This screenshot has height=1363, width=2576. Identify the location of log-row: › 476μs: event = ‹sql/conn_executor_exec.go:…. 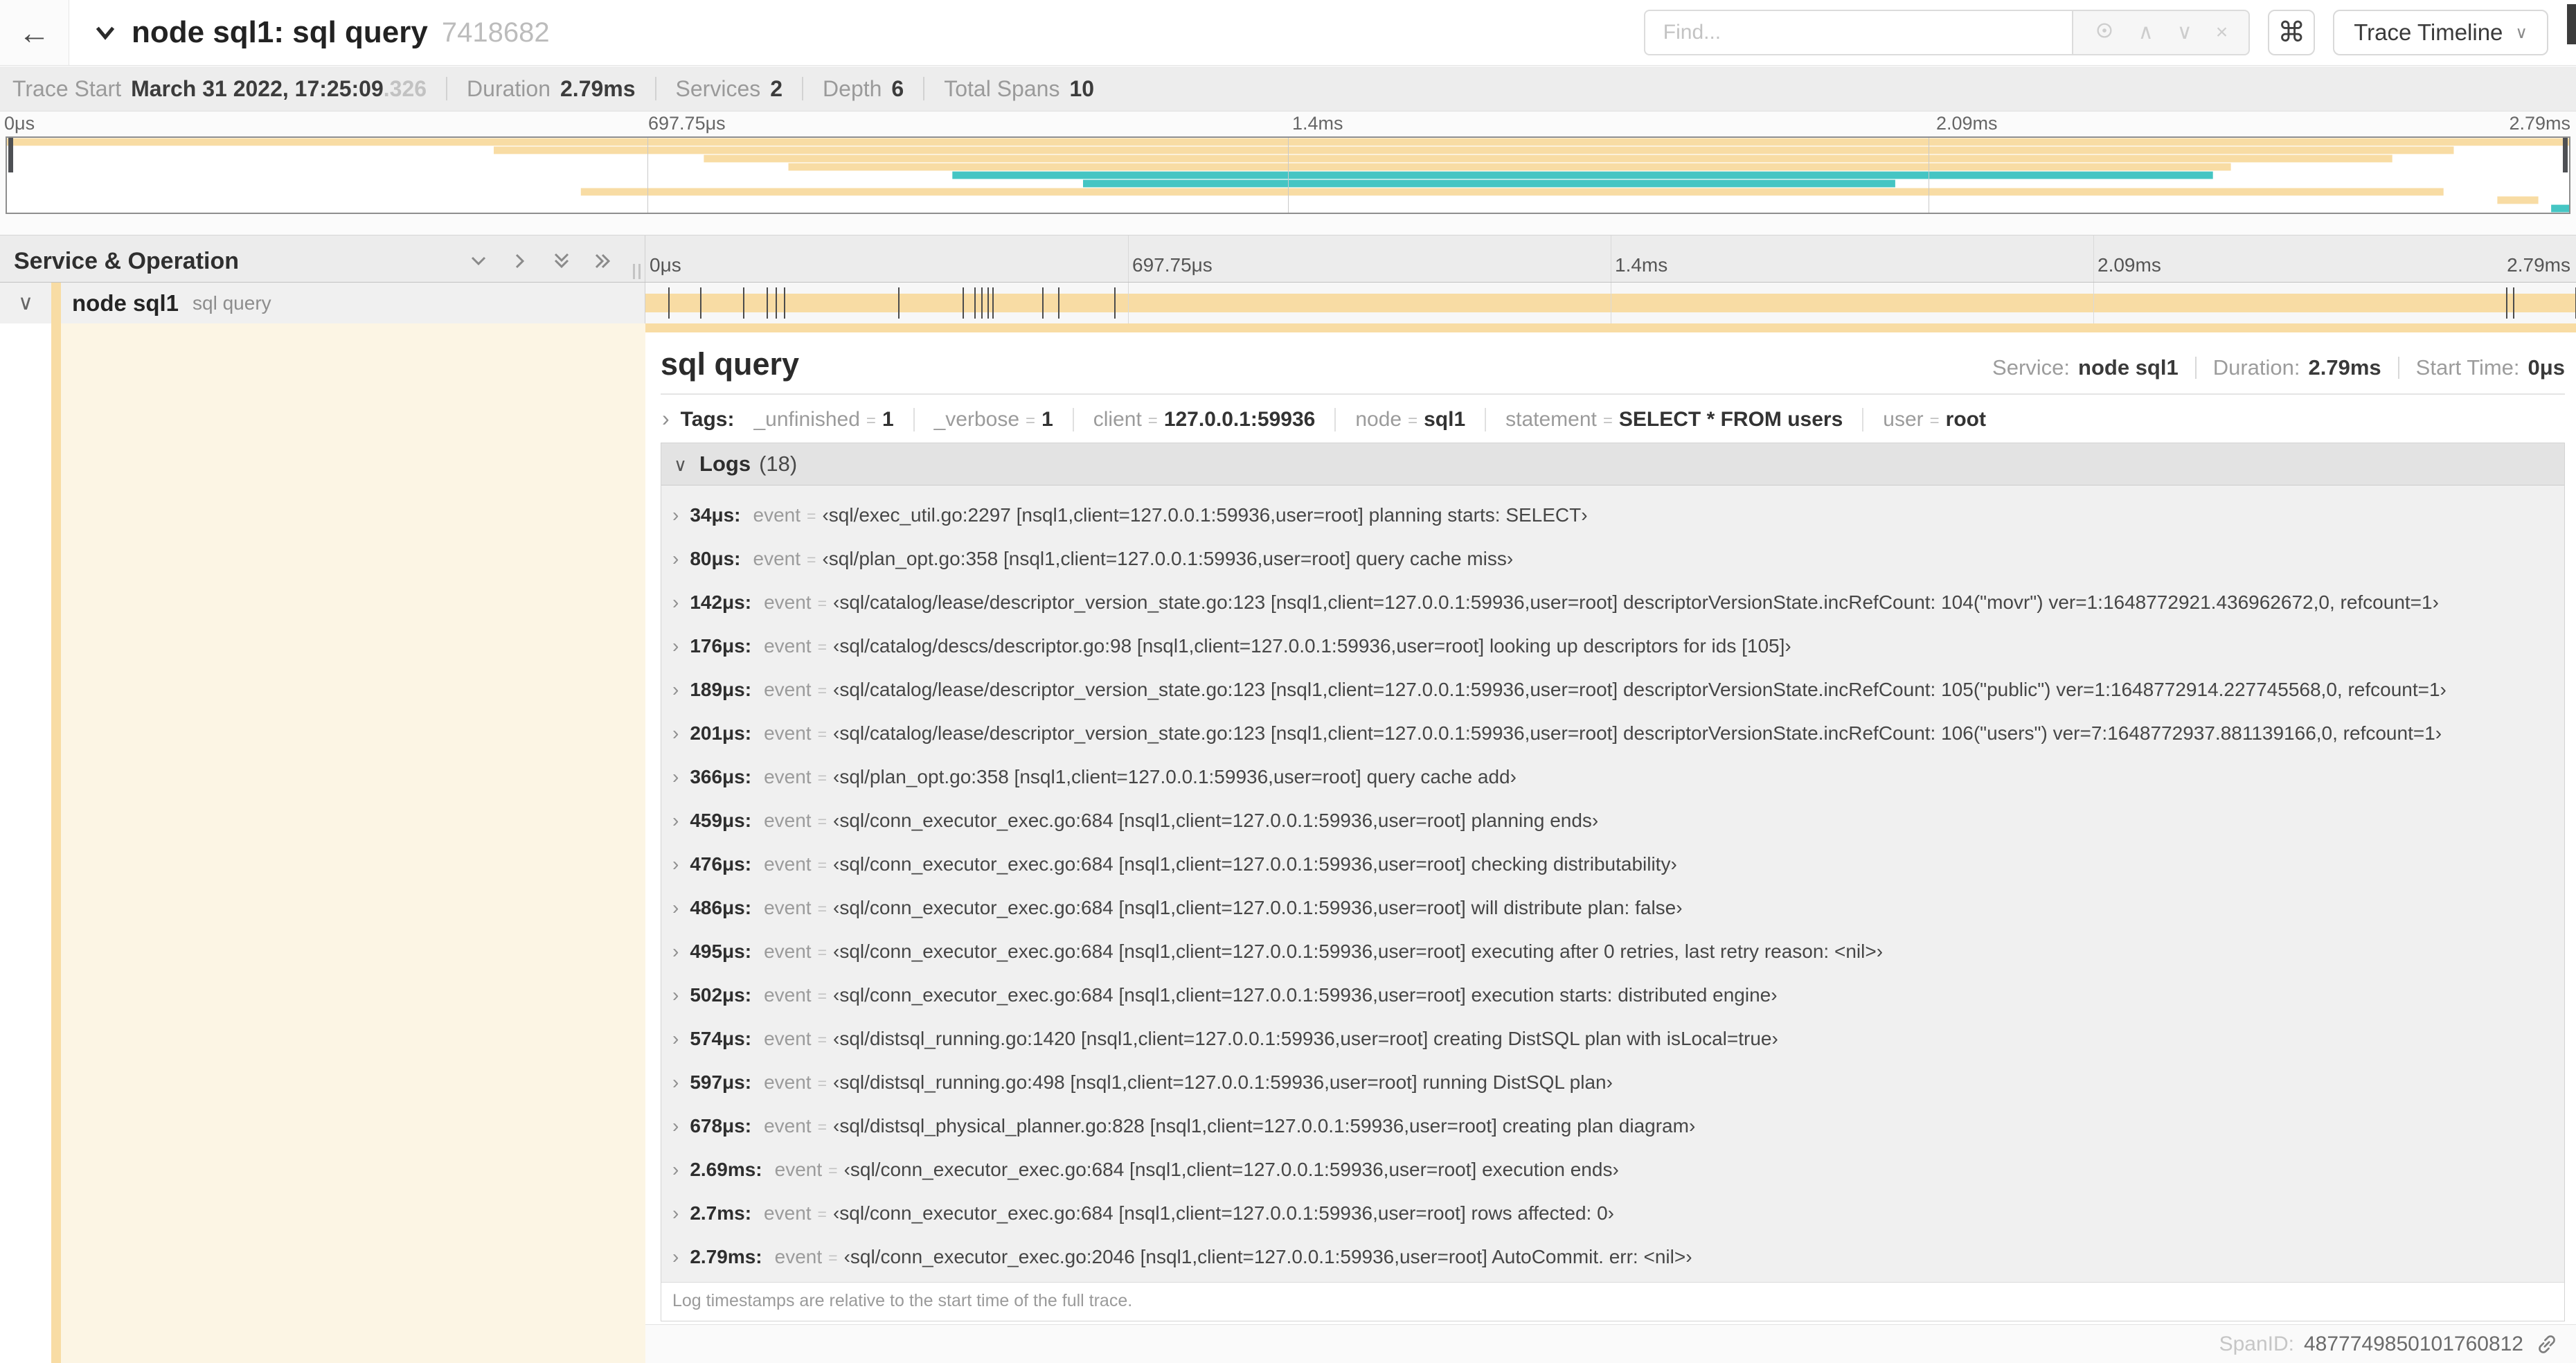
(1612, 865).